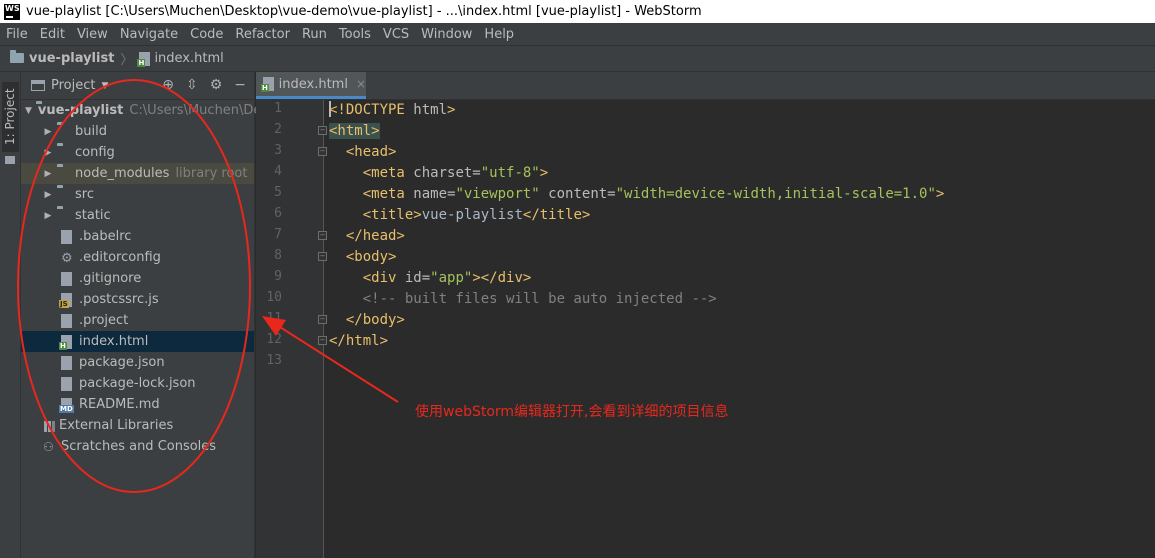  What do you see at coordinates (278, 171) in the screenshot?
I see `line-number: 4` at bounding box center [278, 171].